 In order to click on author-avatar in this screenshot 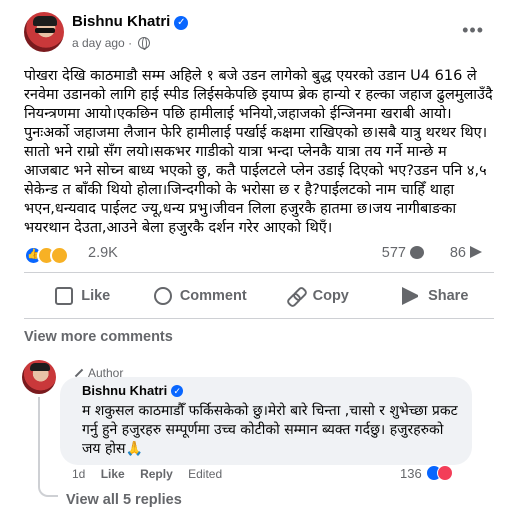, I will do `click(44, 32)`.